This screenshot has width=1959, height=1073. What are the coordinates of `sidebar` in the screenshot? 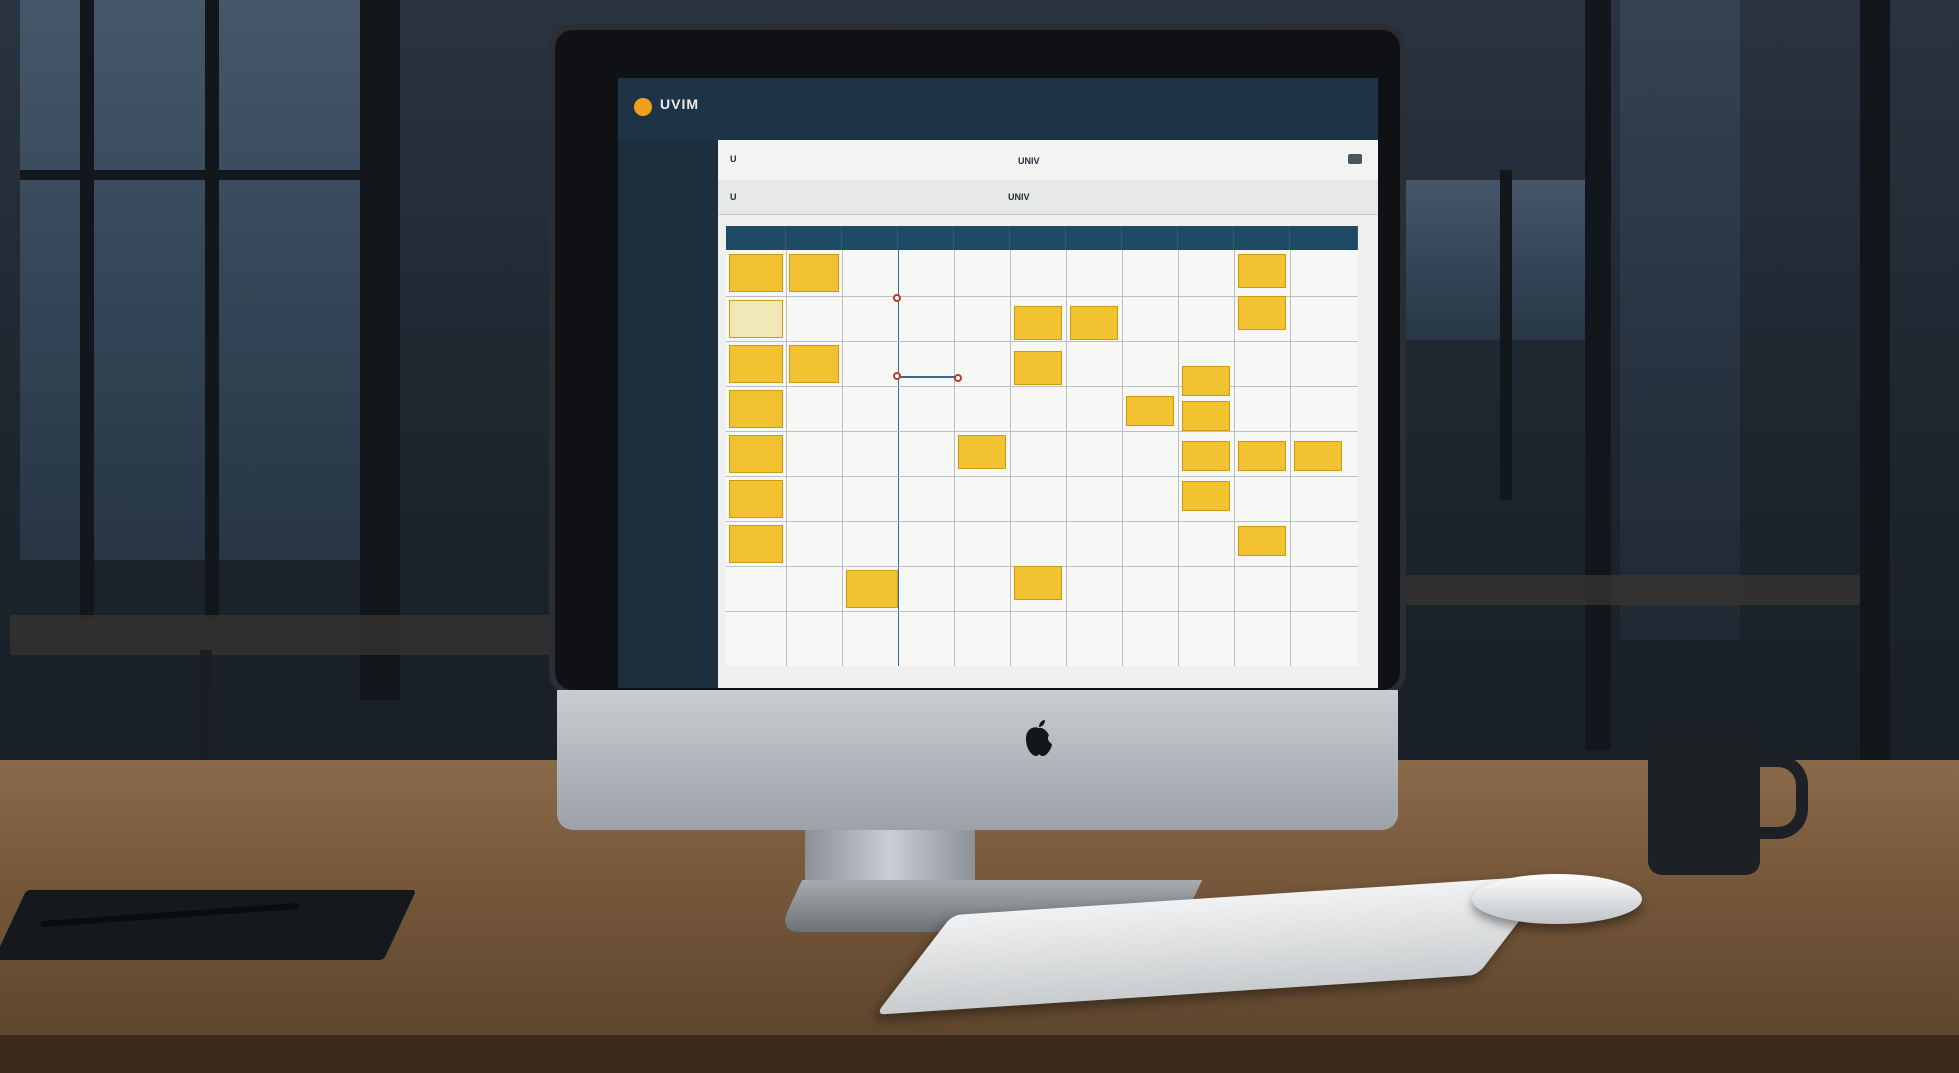 It's located at (668, 414).